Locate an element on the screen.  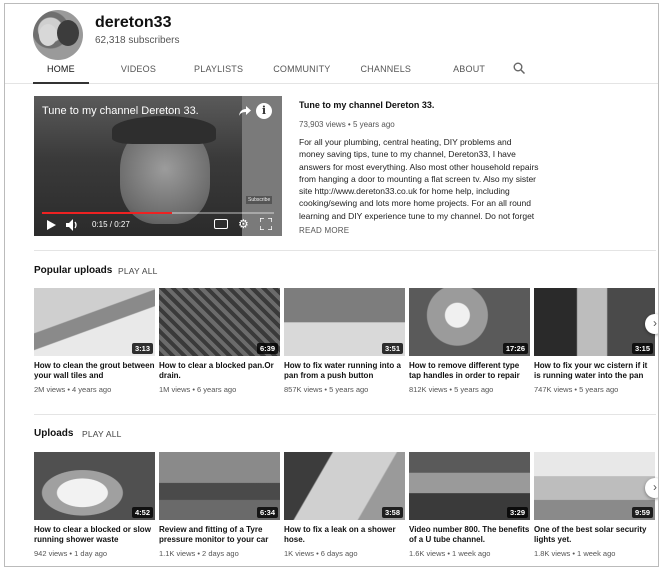
video-thumbnail: 6:39 is located at coordinates (219, 322).